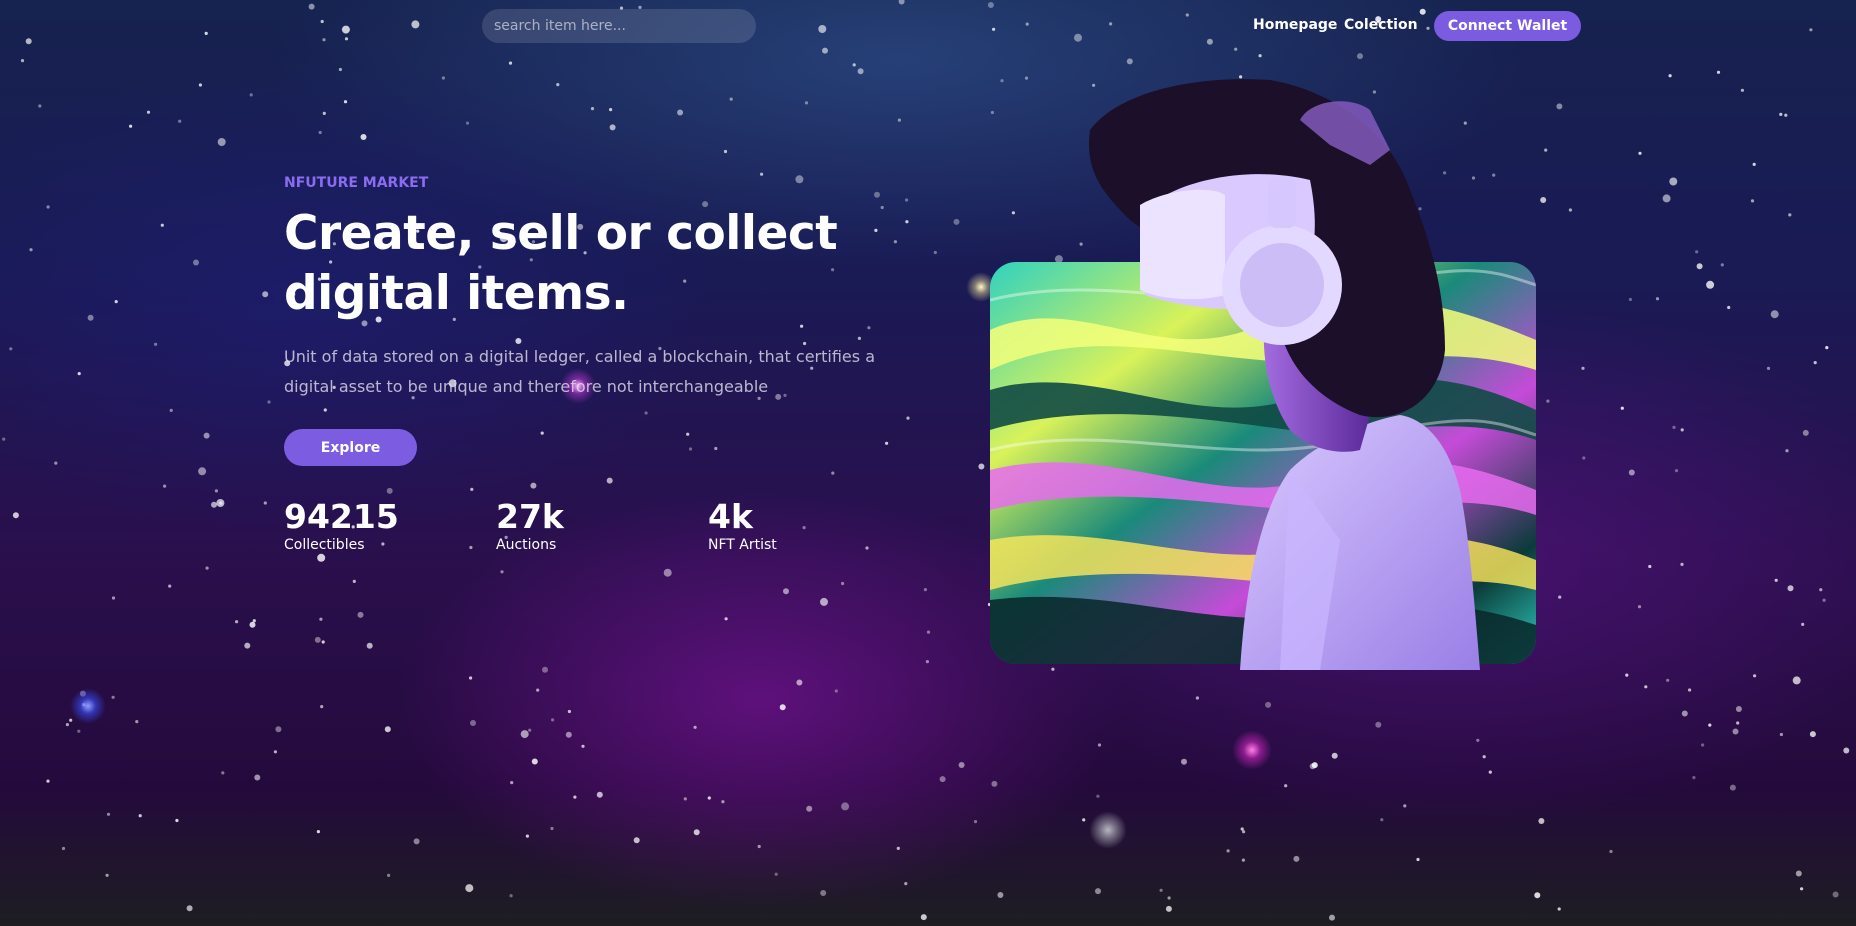 This screenshot has width=1856, height=926. Describe the element at coordinates (619, 26) in the screenshot. I see `search-input` at that location.